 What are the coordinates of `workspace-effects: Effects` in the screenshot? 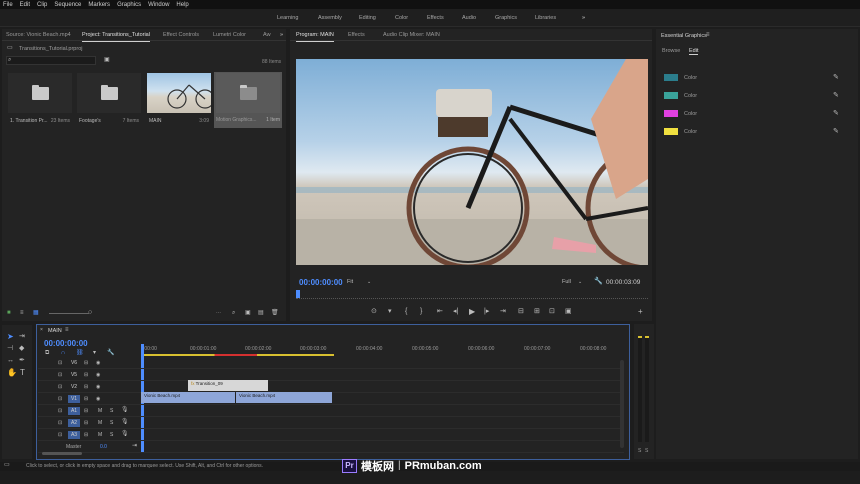 It's located at (435, 18).